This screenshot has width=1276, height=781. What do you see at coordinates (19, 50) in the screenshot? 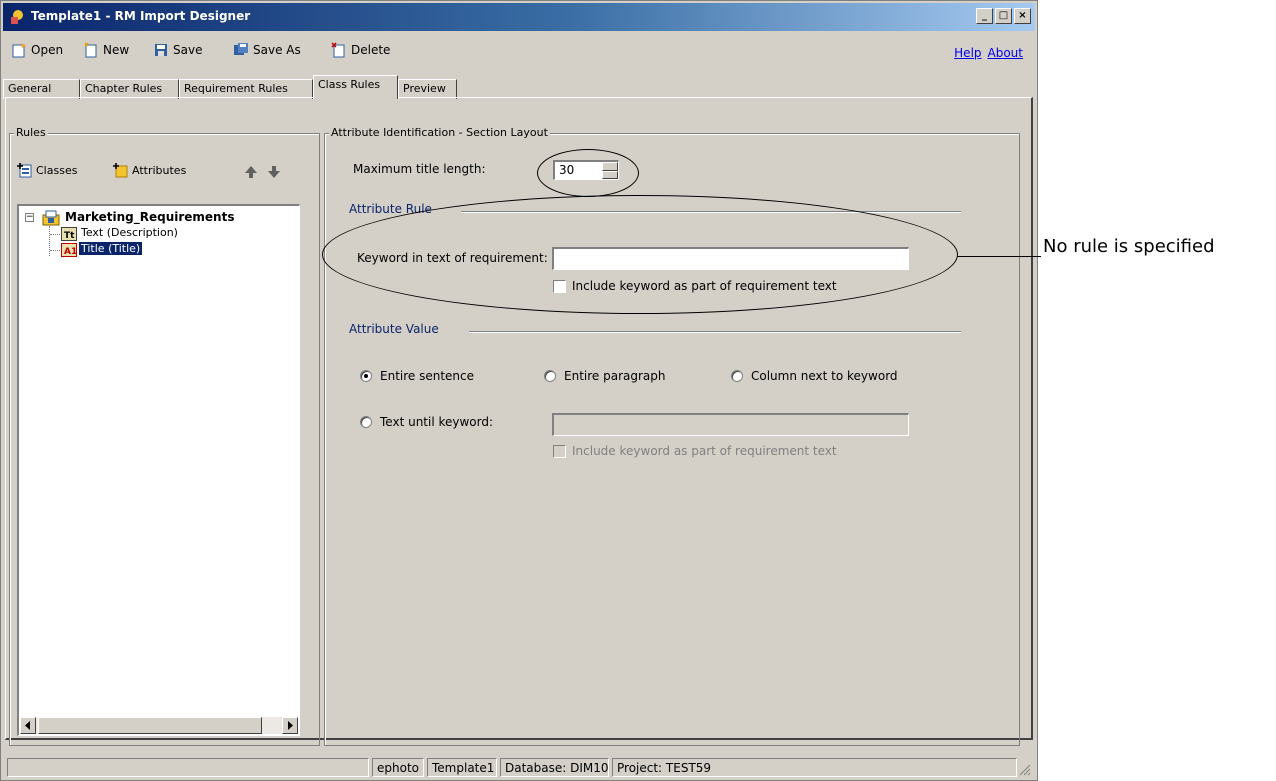
I see `open-icon` at bounding box center [19, 50].